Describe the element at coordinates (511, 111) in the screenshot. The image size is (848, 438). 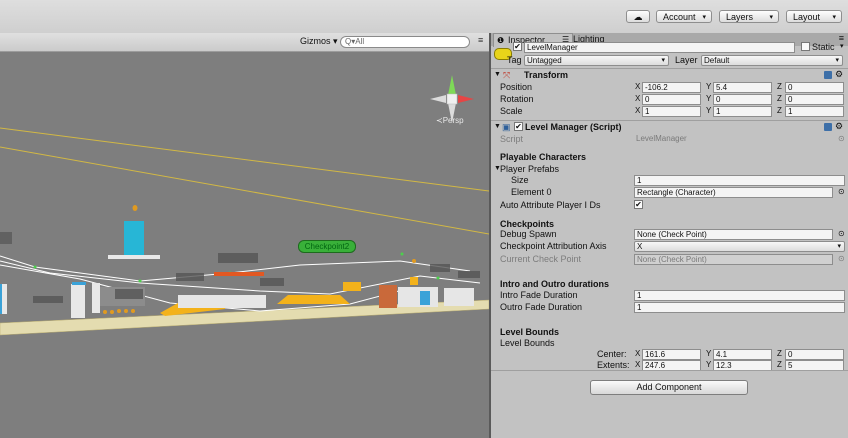
I see `scale-label: Scale` at that location.